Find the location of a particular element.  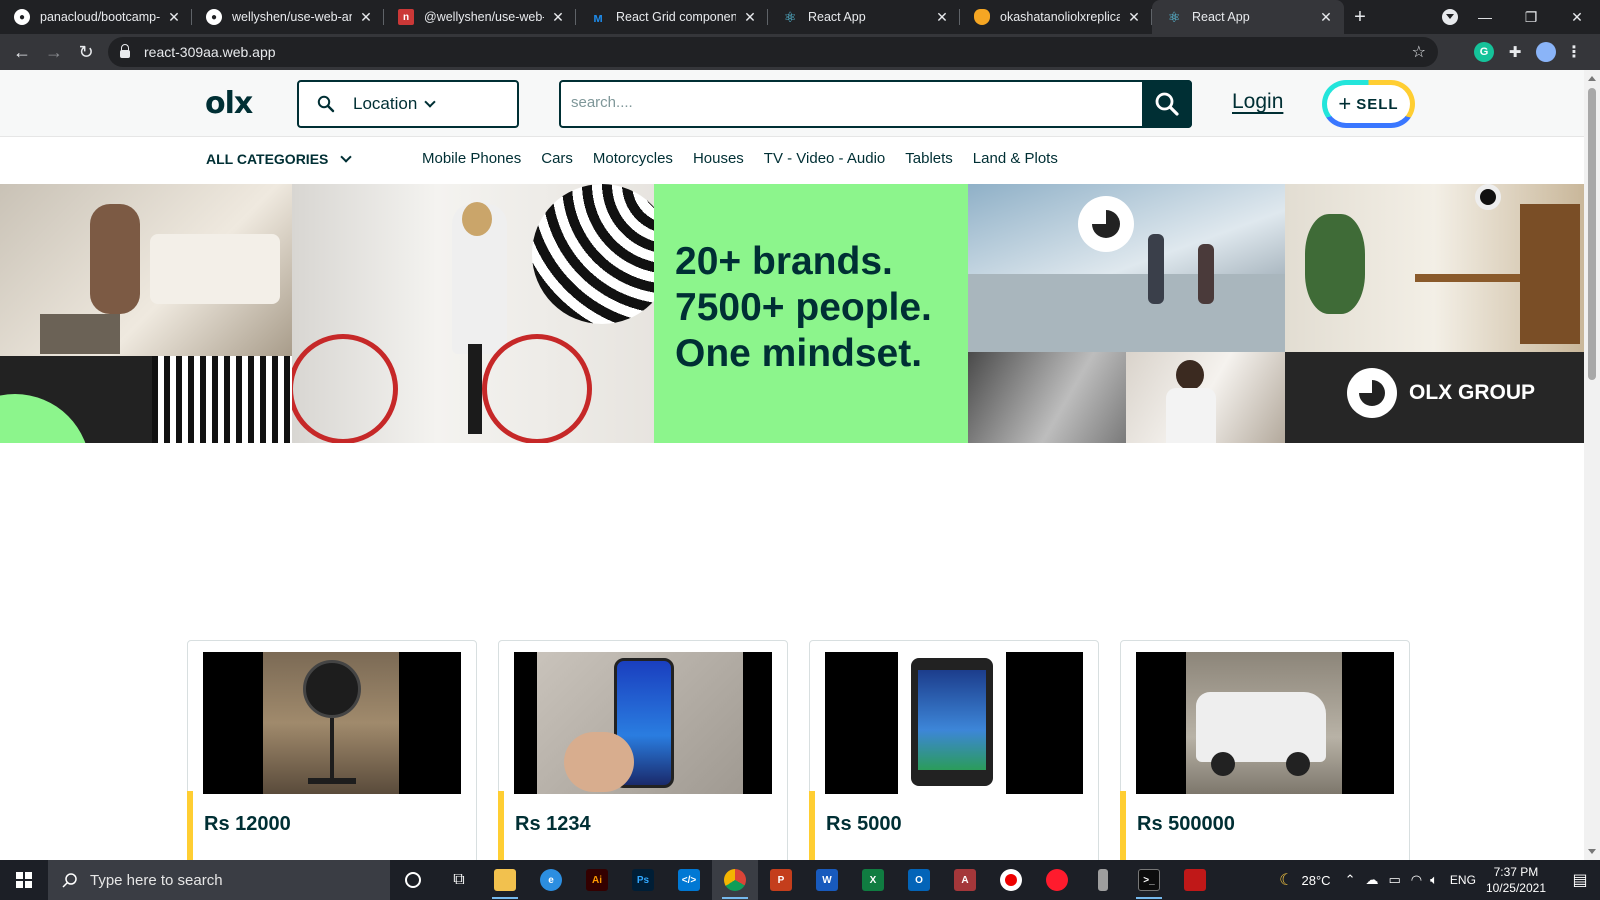

category-link-cars: Cars is located at coordinates (557, 158).